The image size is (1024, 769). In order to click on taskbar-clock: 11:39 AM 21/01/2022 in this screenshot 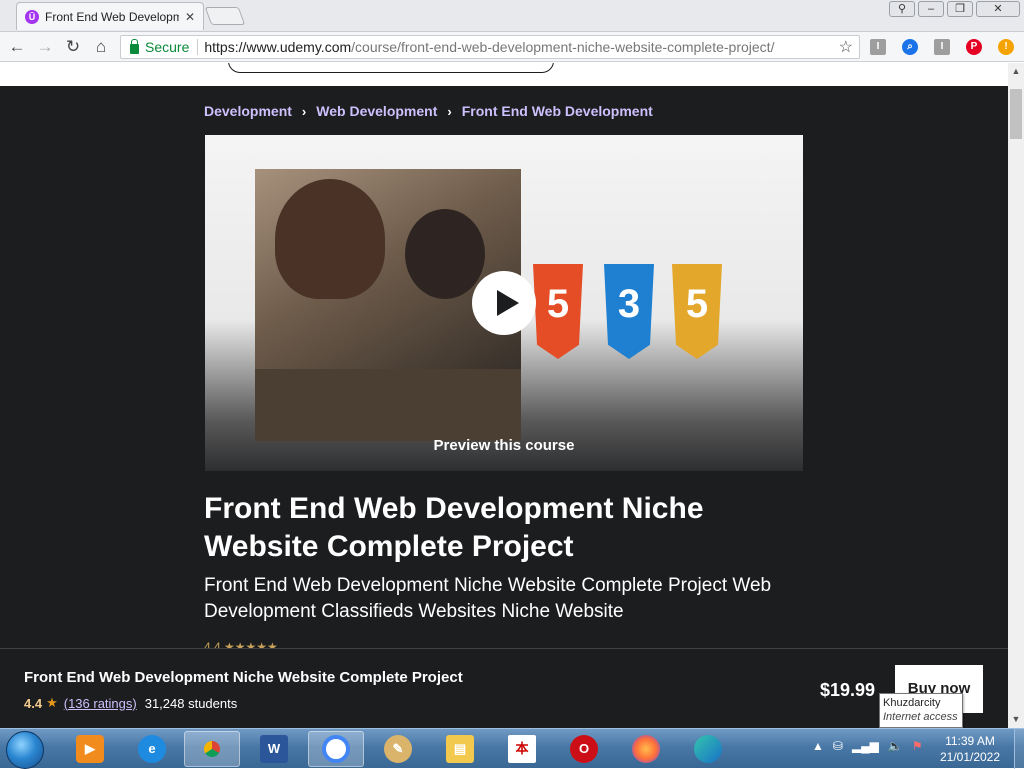, I will do `click(970, 749)`.